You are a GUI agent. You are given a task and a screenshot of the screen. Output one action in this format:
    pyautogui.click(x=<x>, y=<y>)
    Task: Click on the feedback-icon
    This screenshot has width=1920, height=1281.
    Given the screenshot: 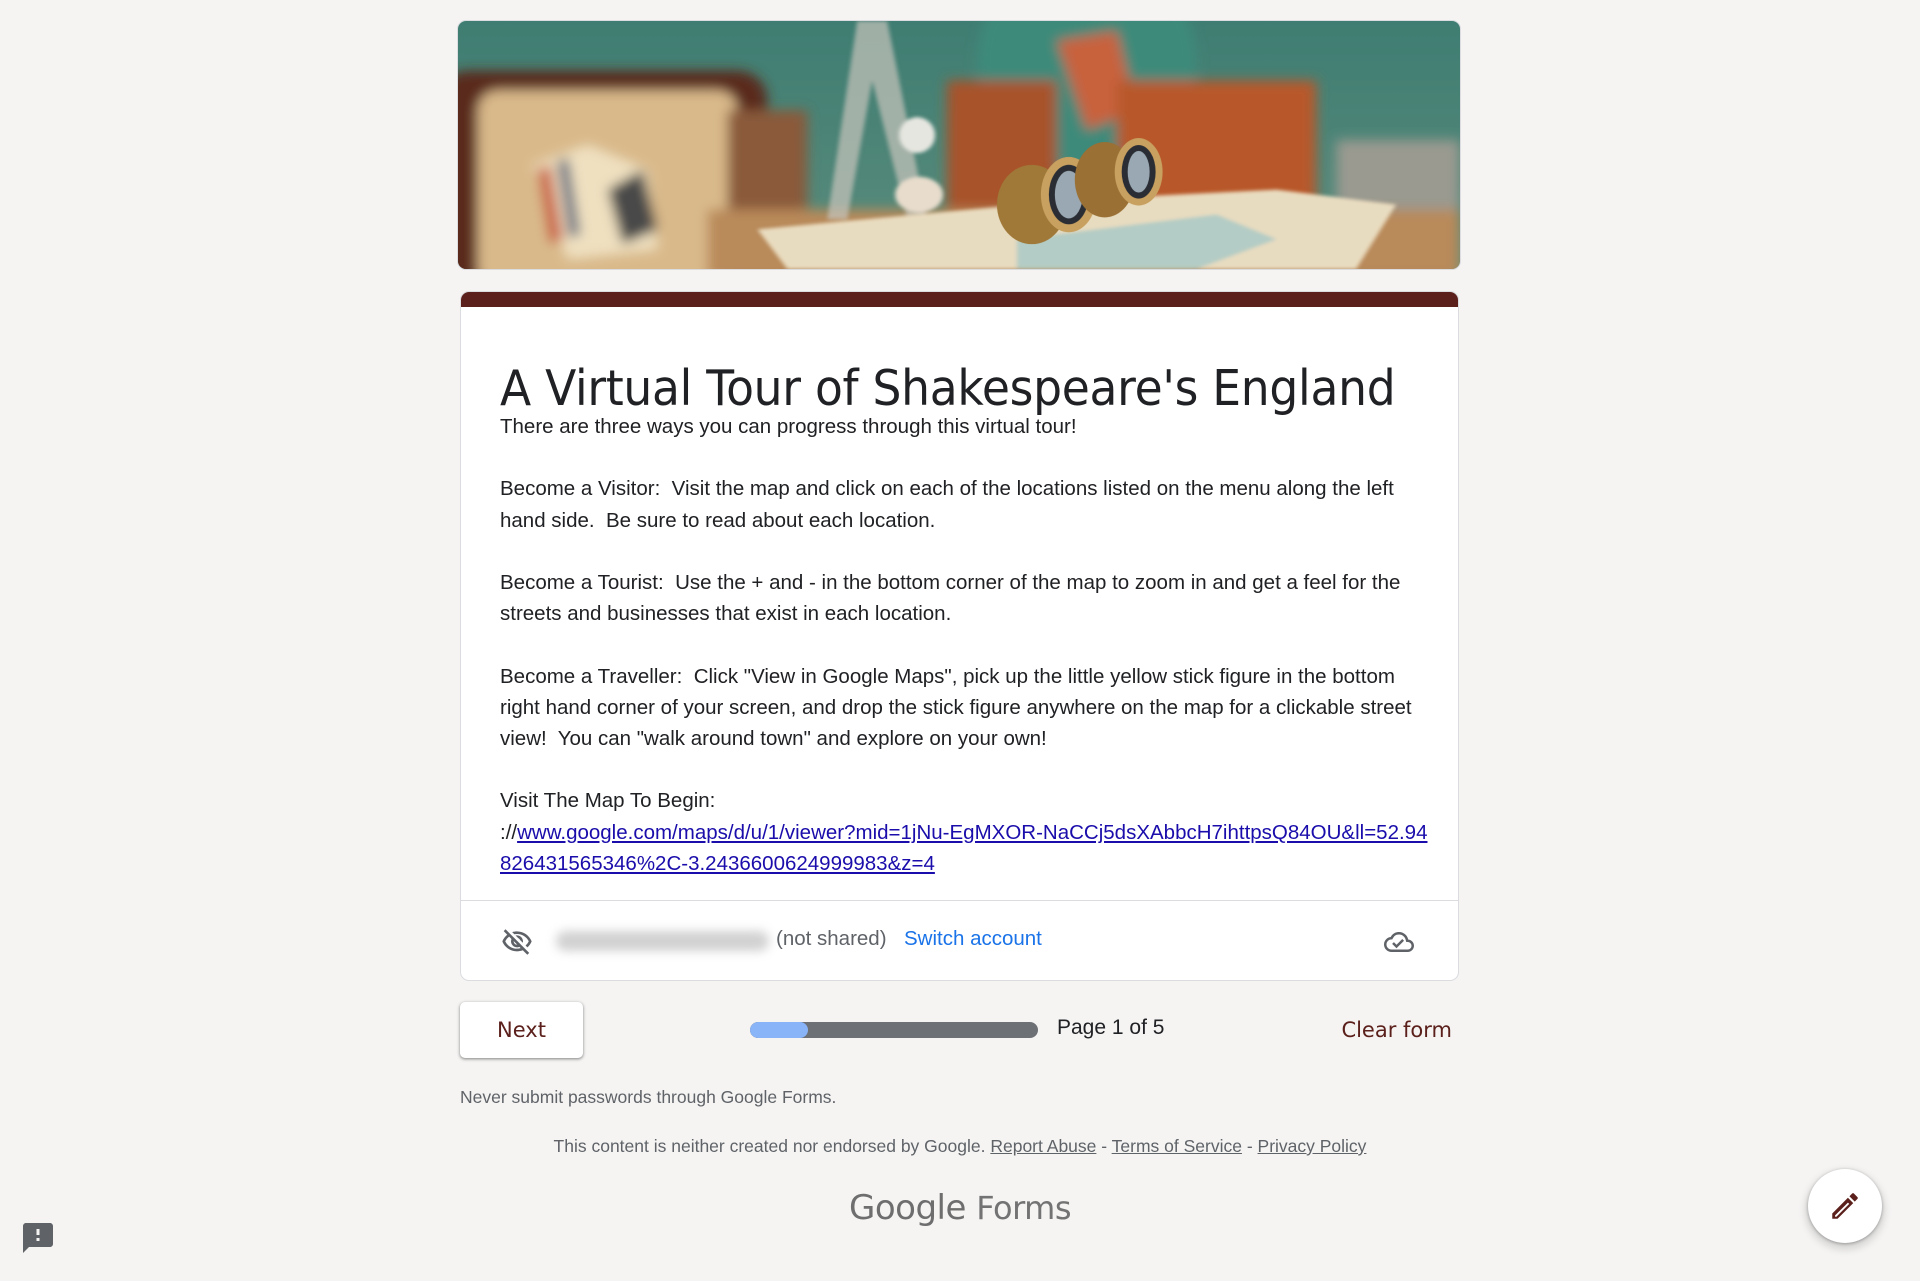 What is the action you would take?
    pyautogui.click(x=38, y=1238)
    